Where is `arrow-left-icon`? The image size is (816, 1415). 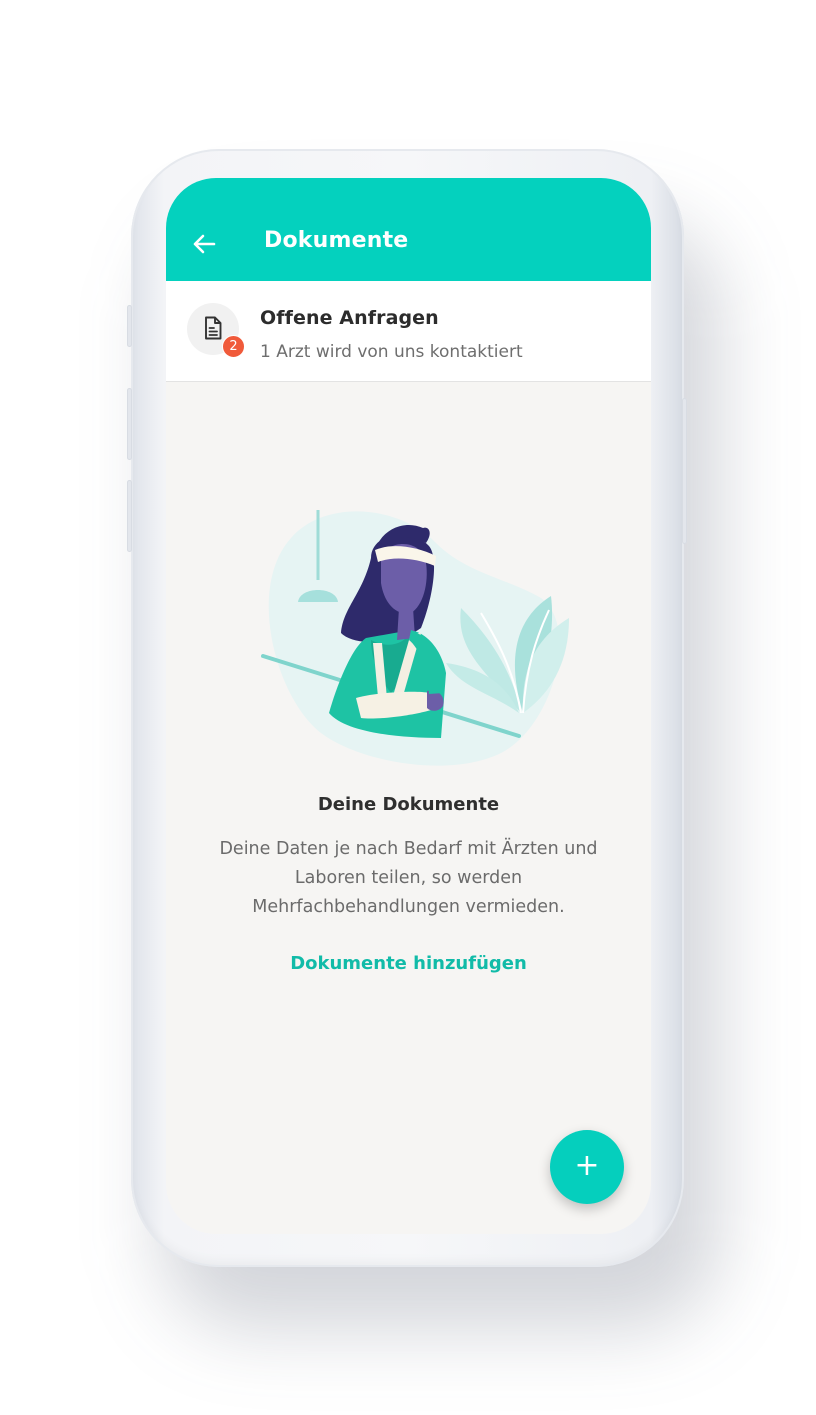 arrow-left-icon is located at coordinates (204, 244).